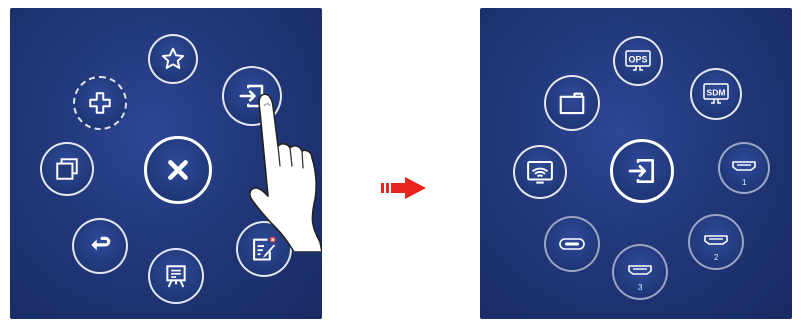 The height and width of the screenshot is (327, 802). I want to click on add-button, so click(100, 103).